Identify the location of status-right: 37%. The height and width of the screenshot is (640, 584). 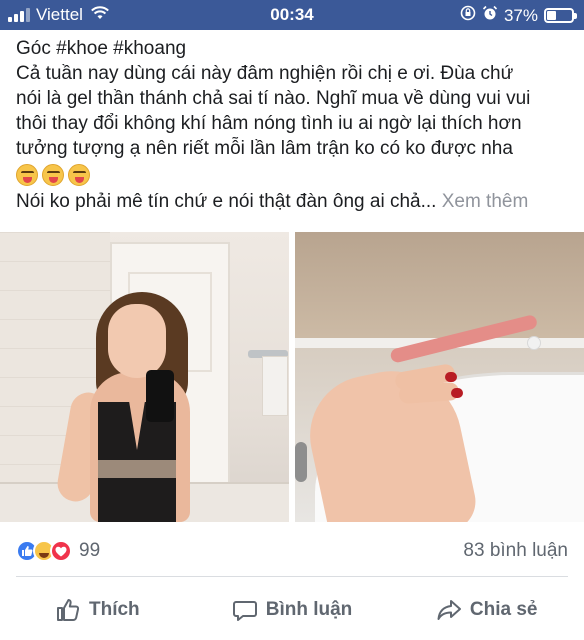
(518, 15).